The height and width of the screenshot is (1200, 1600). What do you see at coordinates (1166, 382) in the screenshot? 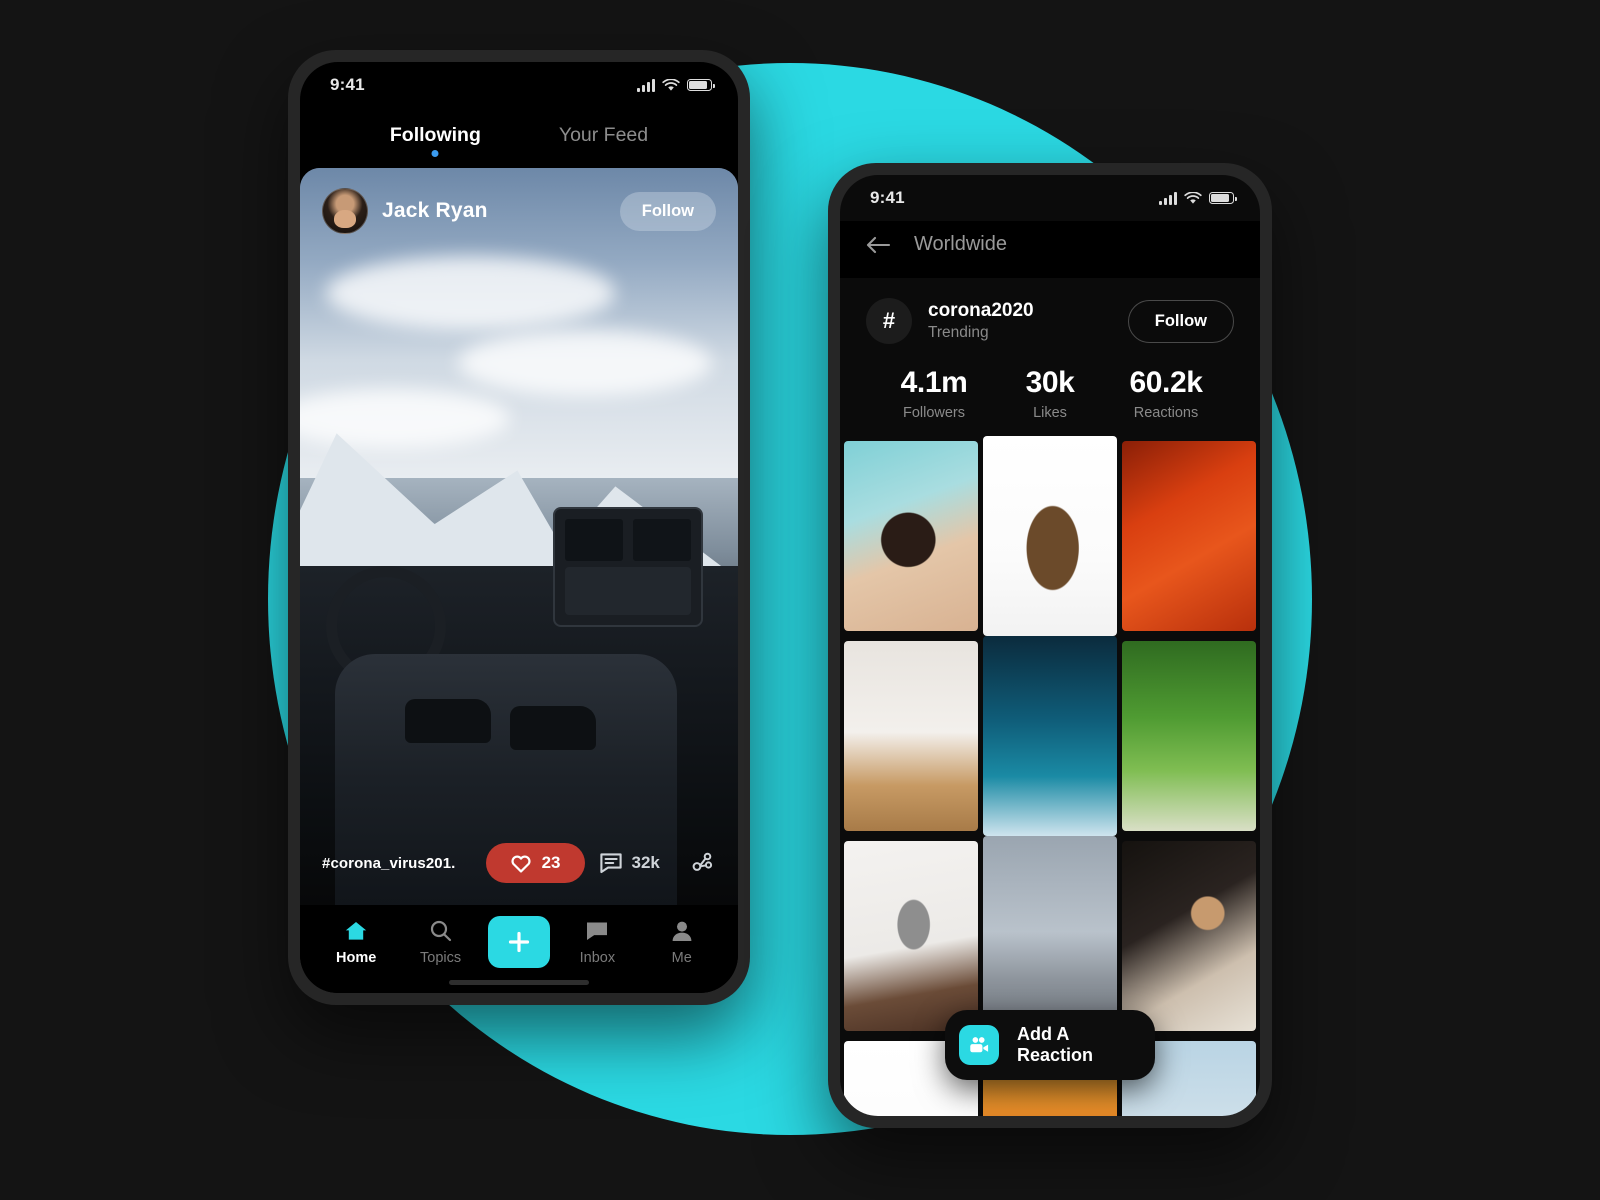
I see `stat-value: 60.2k` at bounding box center [1166, 382].